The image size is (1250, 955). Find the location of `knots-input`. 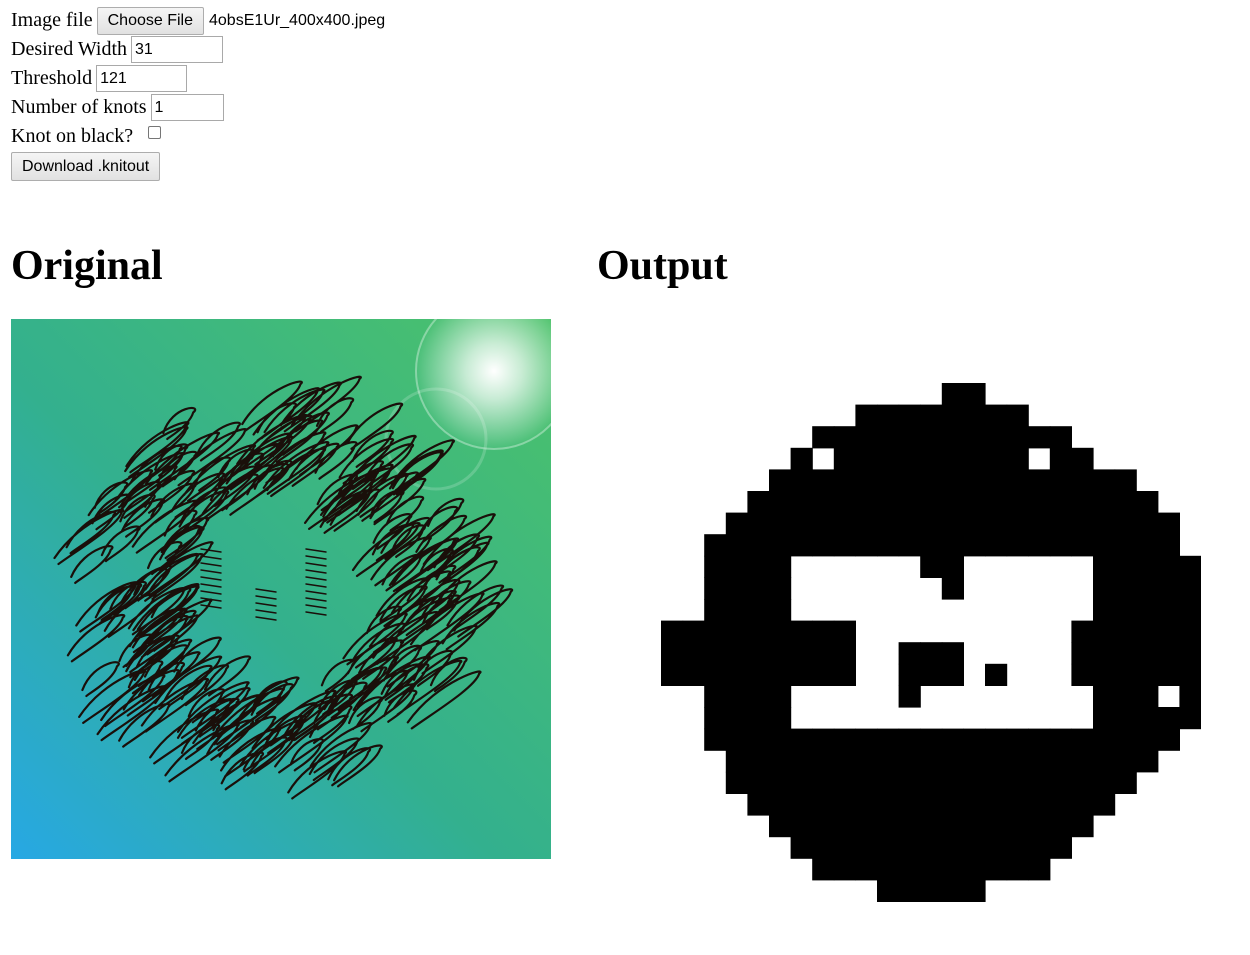

knots-input is located at coordinates (187, 107).